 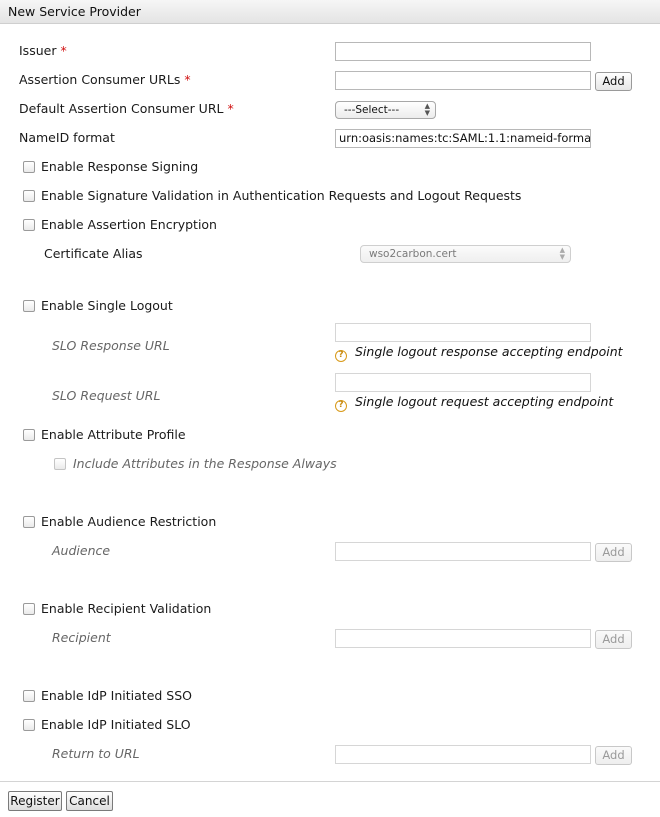 I want to click on slo-request-input, so click(x=463, y=382).